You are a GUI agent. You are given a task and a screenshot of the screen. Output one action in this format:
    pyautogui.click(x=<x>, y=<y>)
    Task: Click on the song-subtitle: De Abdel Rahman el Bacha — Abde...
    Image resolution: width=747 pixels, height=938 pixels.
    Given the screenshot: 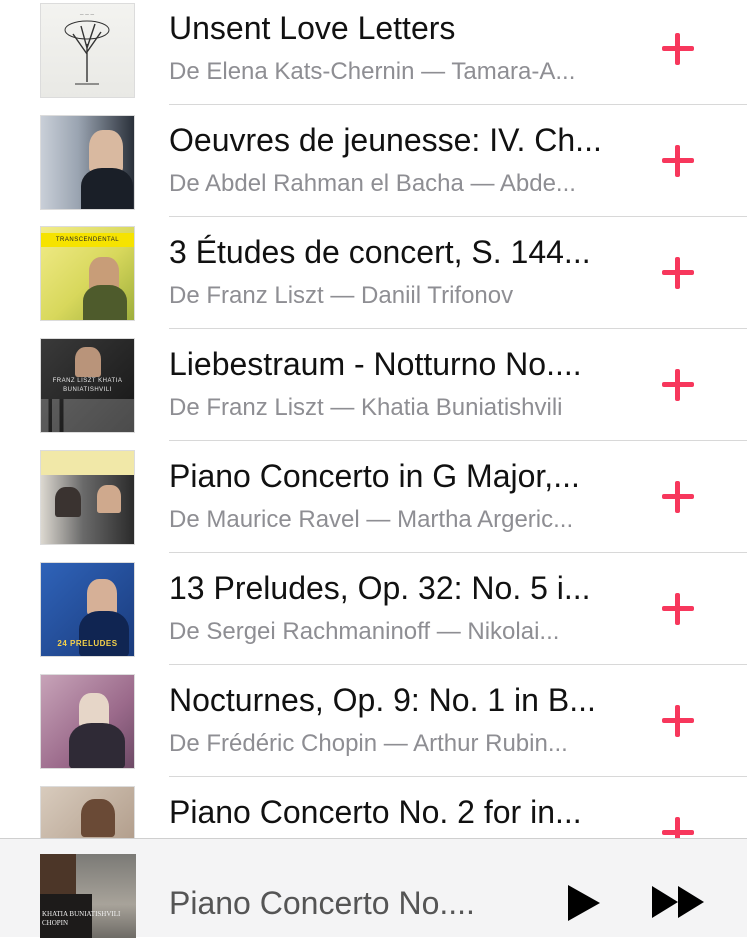 What is the action you would take?
    pyautogui.click(x=372, y=183)
    